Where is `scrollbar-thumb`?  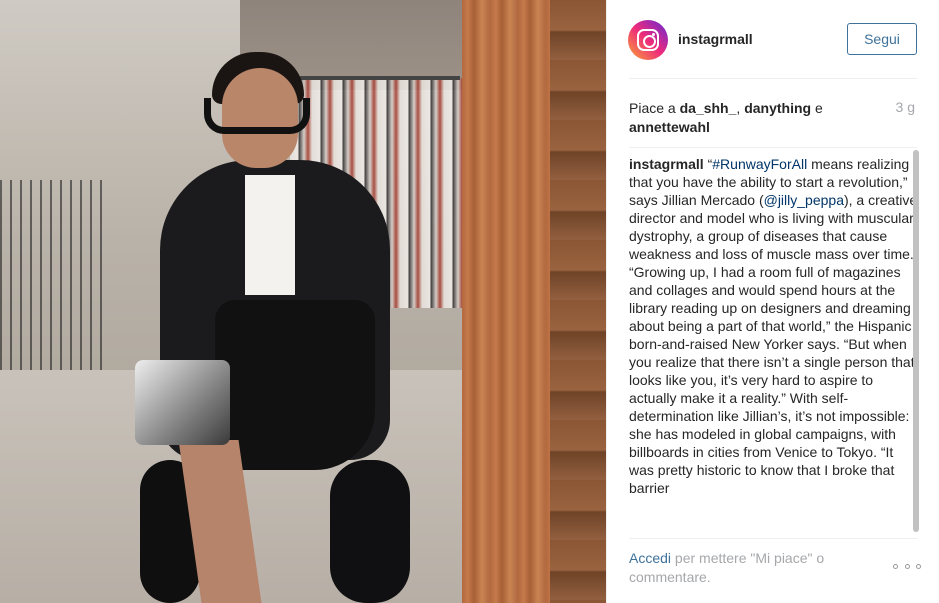
scrollbar-thumb is located at coordinates (916, 341).